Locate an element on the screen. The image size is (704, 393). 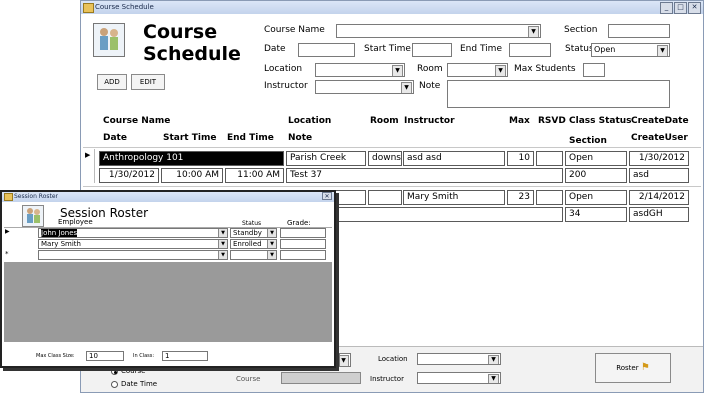
room-label: Room is located at coordinates (430, 69).